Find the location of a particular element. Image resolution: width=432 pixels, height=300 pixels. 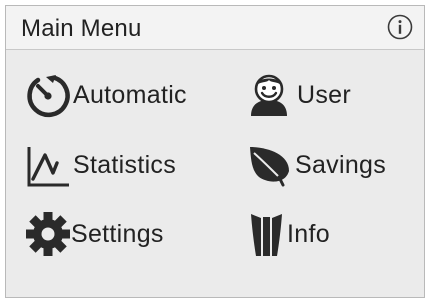

info-panel-icon is located at coordinates (266, 235).